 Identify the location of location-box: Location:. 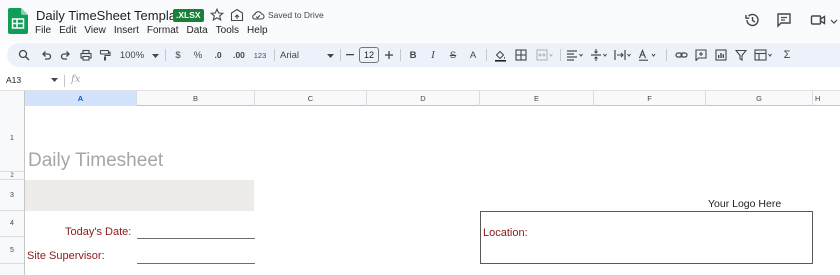
(646, 237).